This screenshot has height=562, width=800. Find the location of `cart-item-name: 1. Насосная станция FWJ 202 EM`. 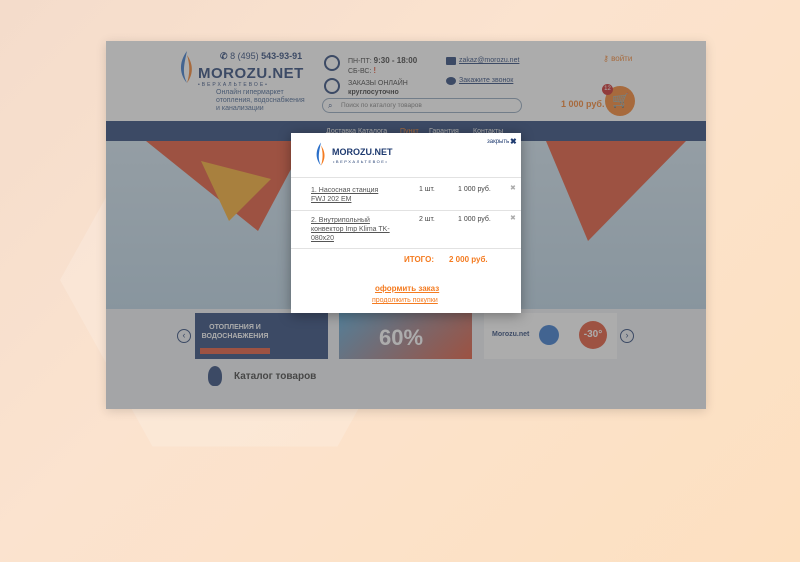

cart-item-name: 1. Насосная станция FWJ 202 EM is located at coordinates (351, 195).